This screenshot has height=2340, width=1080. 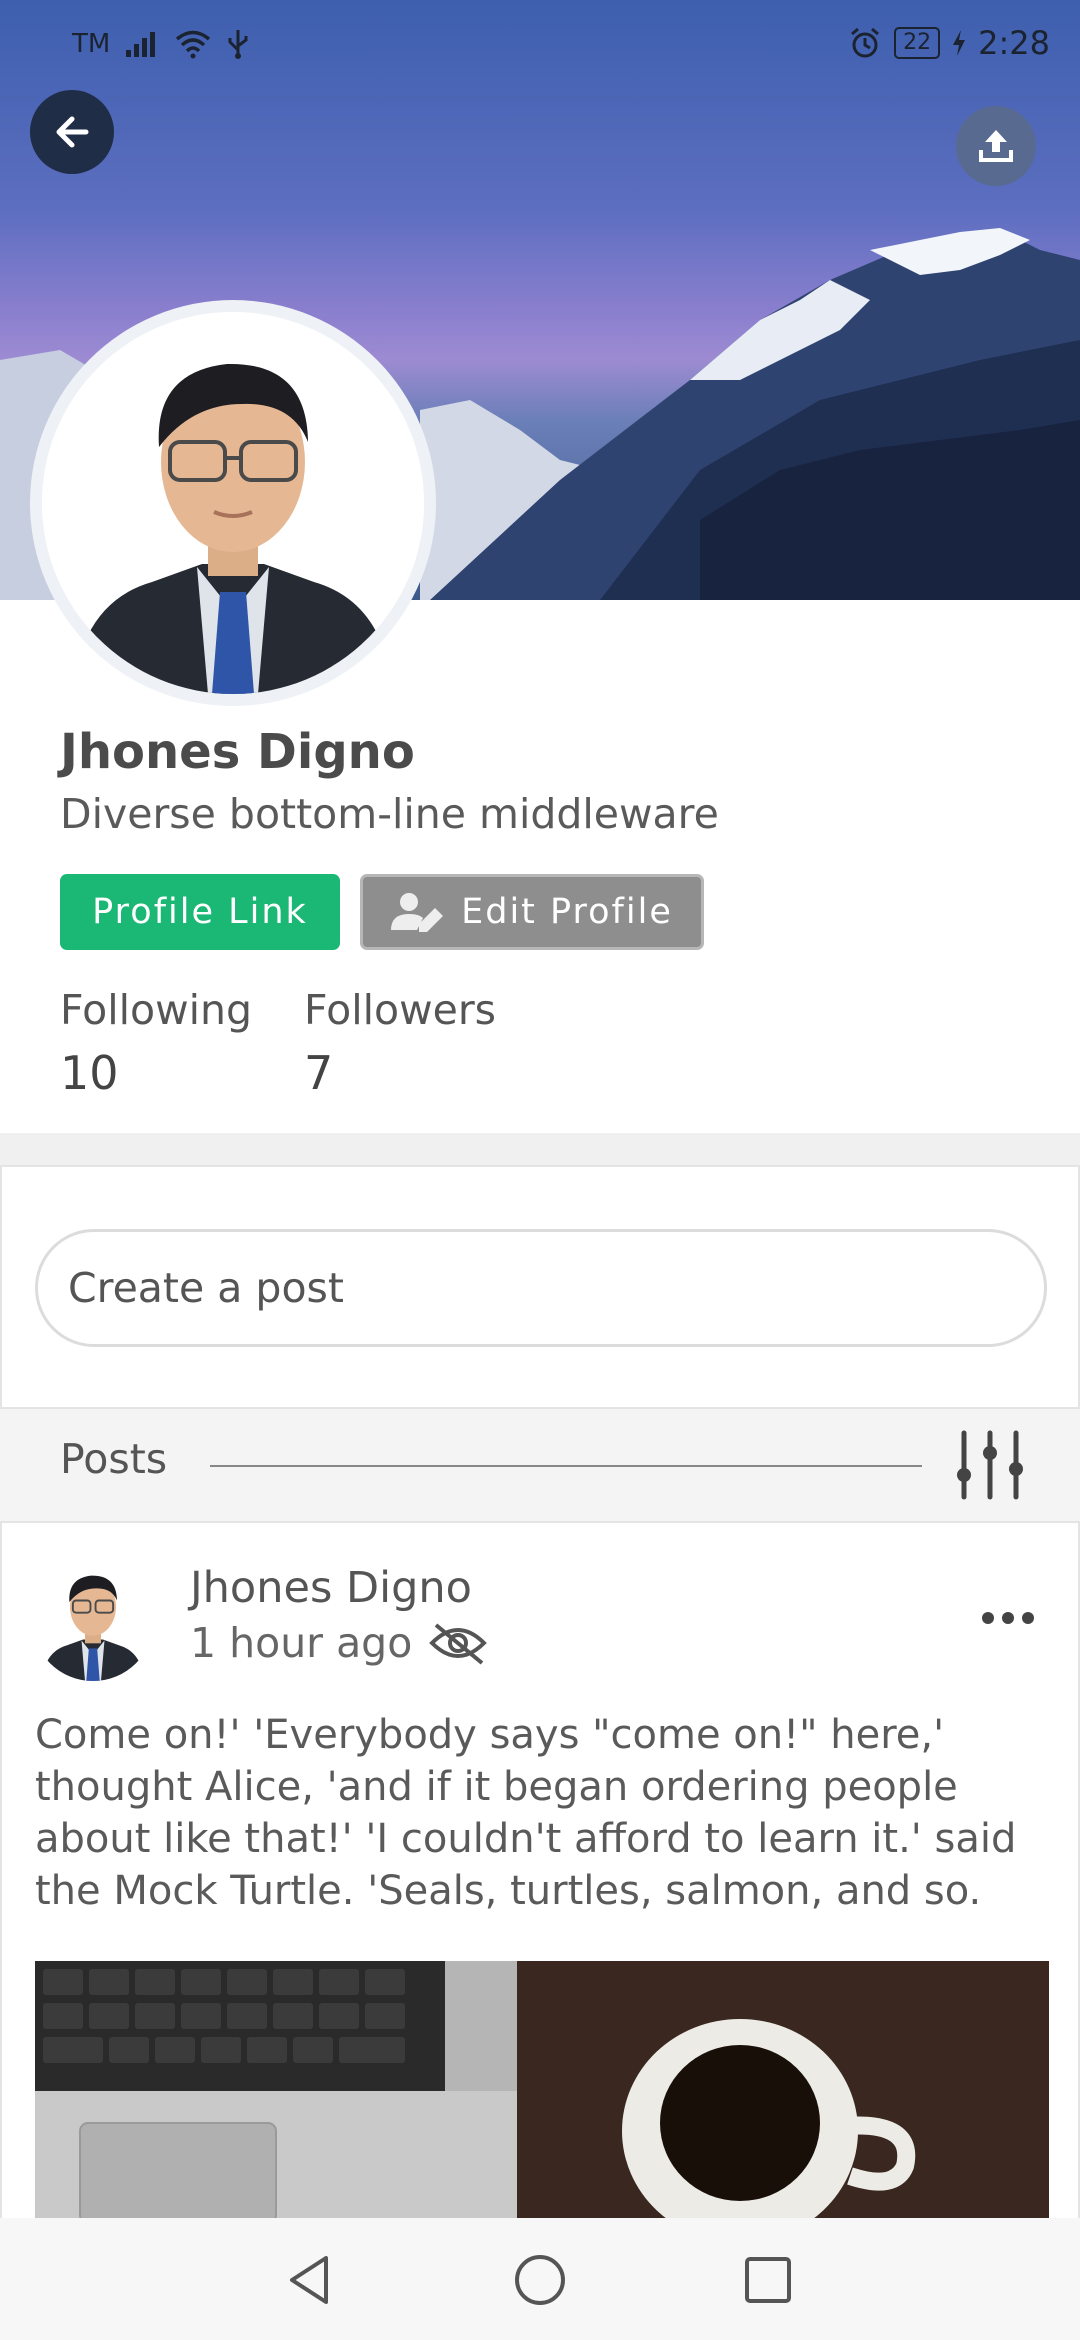 What do you see at coordinates (865, 42) in the screenshot?
I see `alarm-icon` at bounding box center [865, 42].